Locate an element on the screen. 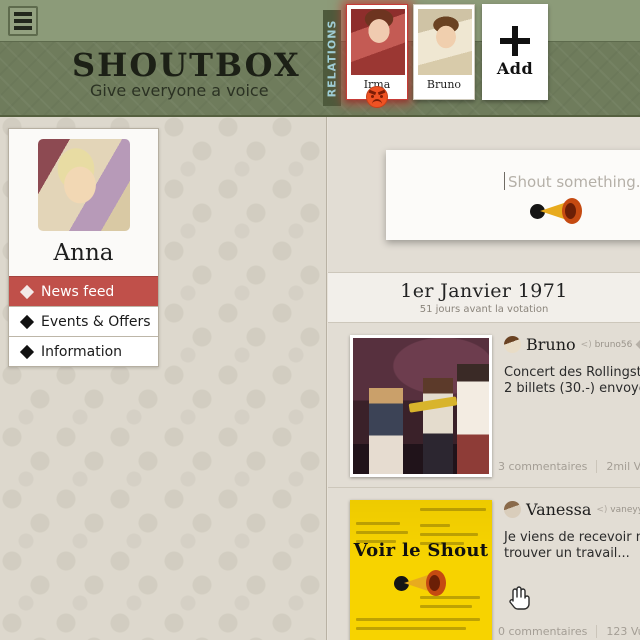 This screenshot has height=640, width=640. add-relation-button: Add is located at coordinates (515, 52).